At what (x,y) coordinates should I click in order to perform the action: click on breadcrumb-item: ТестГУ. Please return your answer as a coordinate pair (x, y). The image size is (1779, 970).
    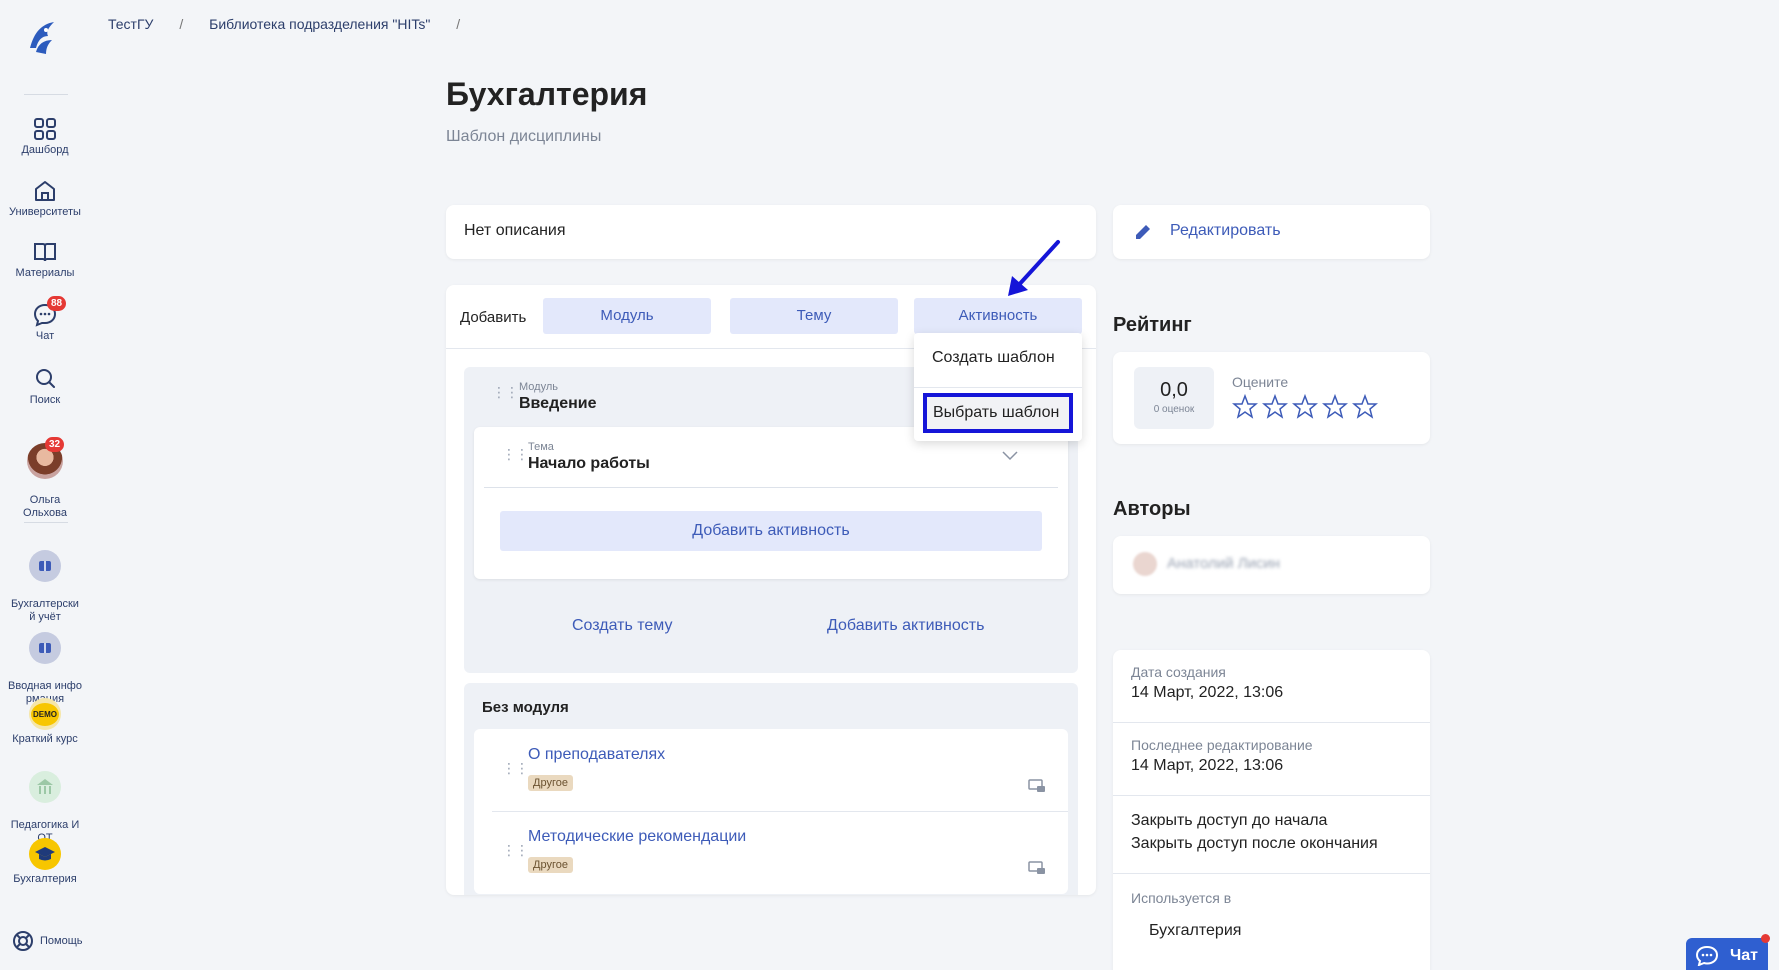
    Looking at the image, I should click on (130, 24).